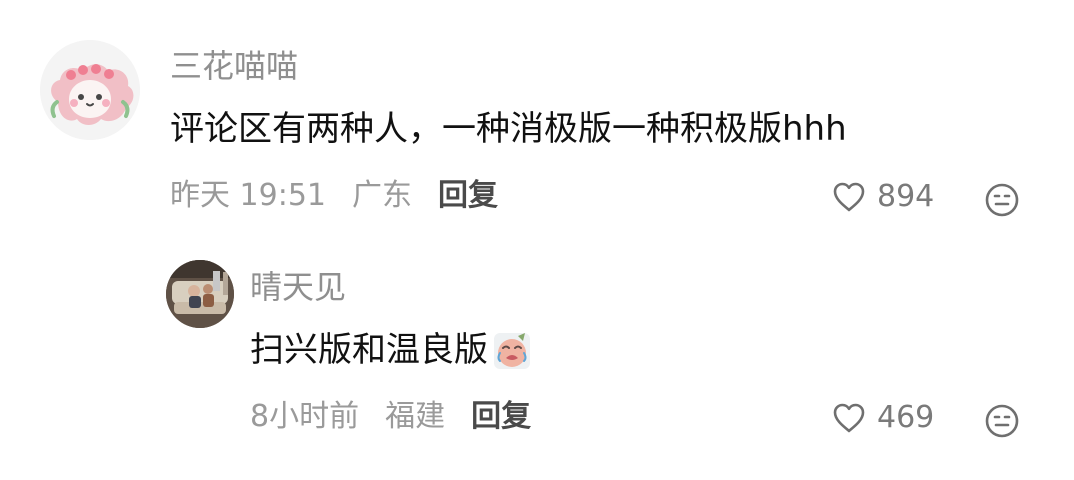  What do you see at coordinates (508, 129) in the screenshot?
I see `comment-text: 评论区有两种人，一种消极版一种积极版hhh` at bounding box center [508, 129].